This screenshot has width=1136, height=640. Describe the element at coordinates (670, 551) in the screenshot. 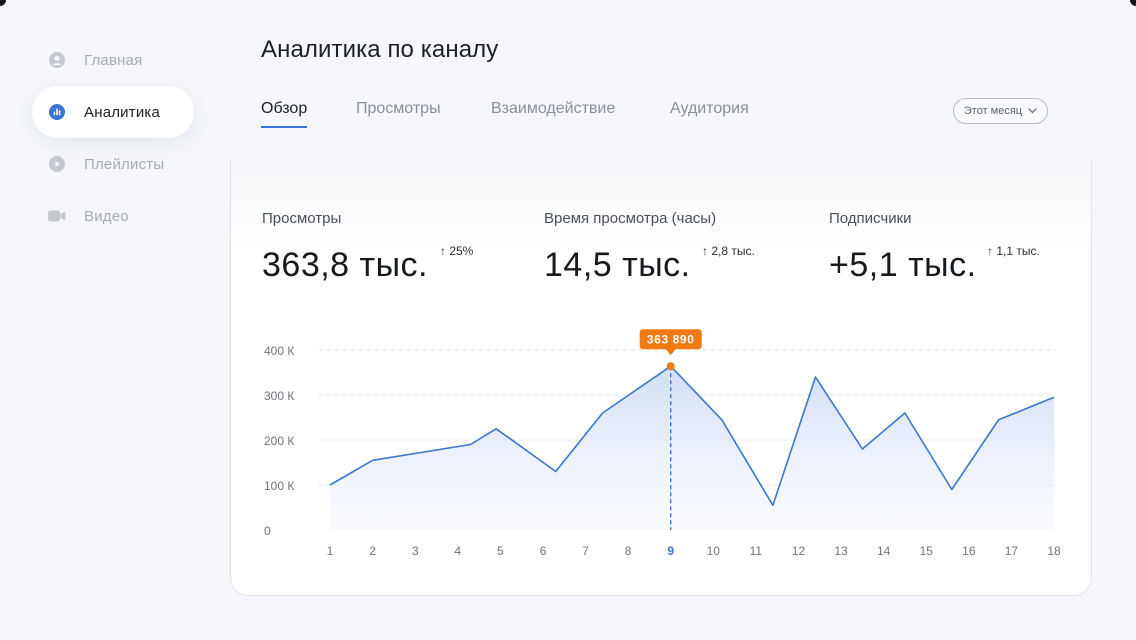

I see `x-tick-label: 9` at that location.